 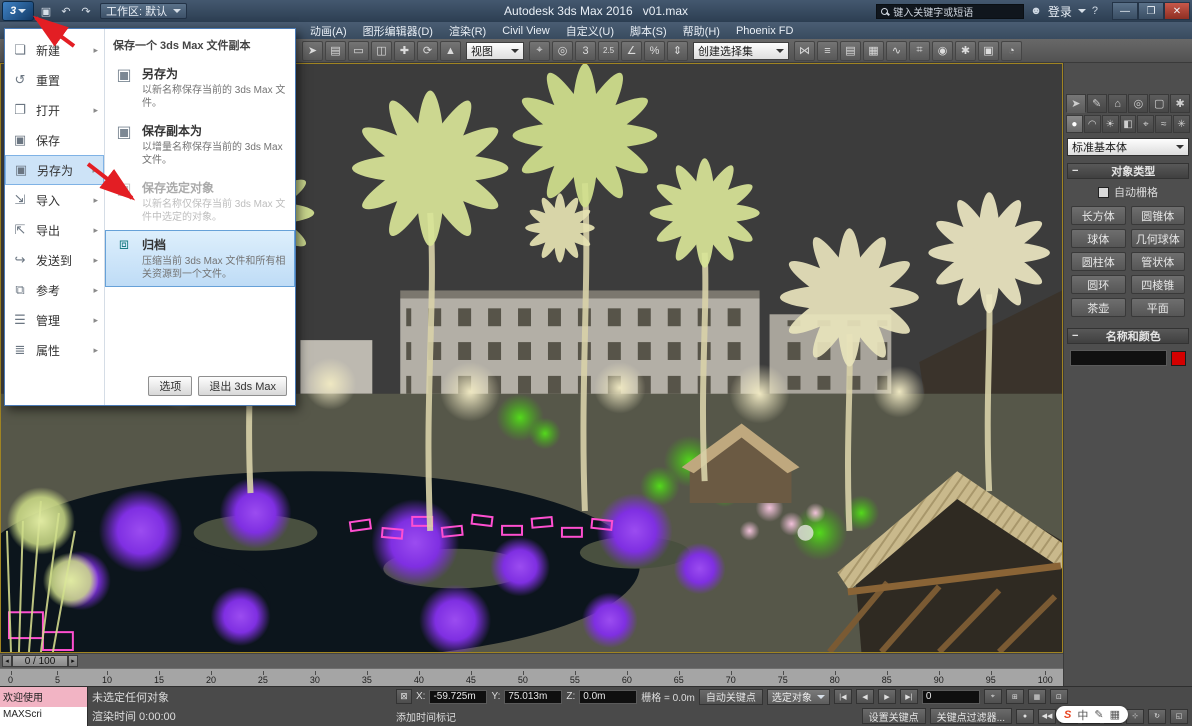 I want to click on isolate-icon: ⌖, so click(x=992, y=697).